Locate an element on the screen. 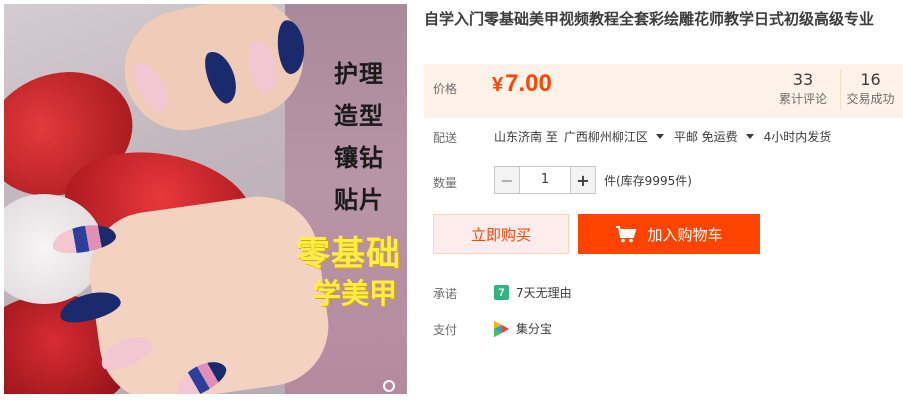 Image resolution: width=903 pixels, height=416 pixels. image-text: 护理 is located at coordinates (359, 74).